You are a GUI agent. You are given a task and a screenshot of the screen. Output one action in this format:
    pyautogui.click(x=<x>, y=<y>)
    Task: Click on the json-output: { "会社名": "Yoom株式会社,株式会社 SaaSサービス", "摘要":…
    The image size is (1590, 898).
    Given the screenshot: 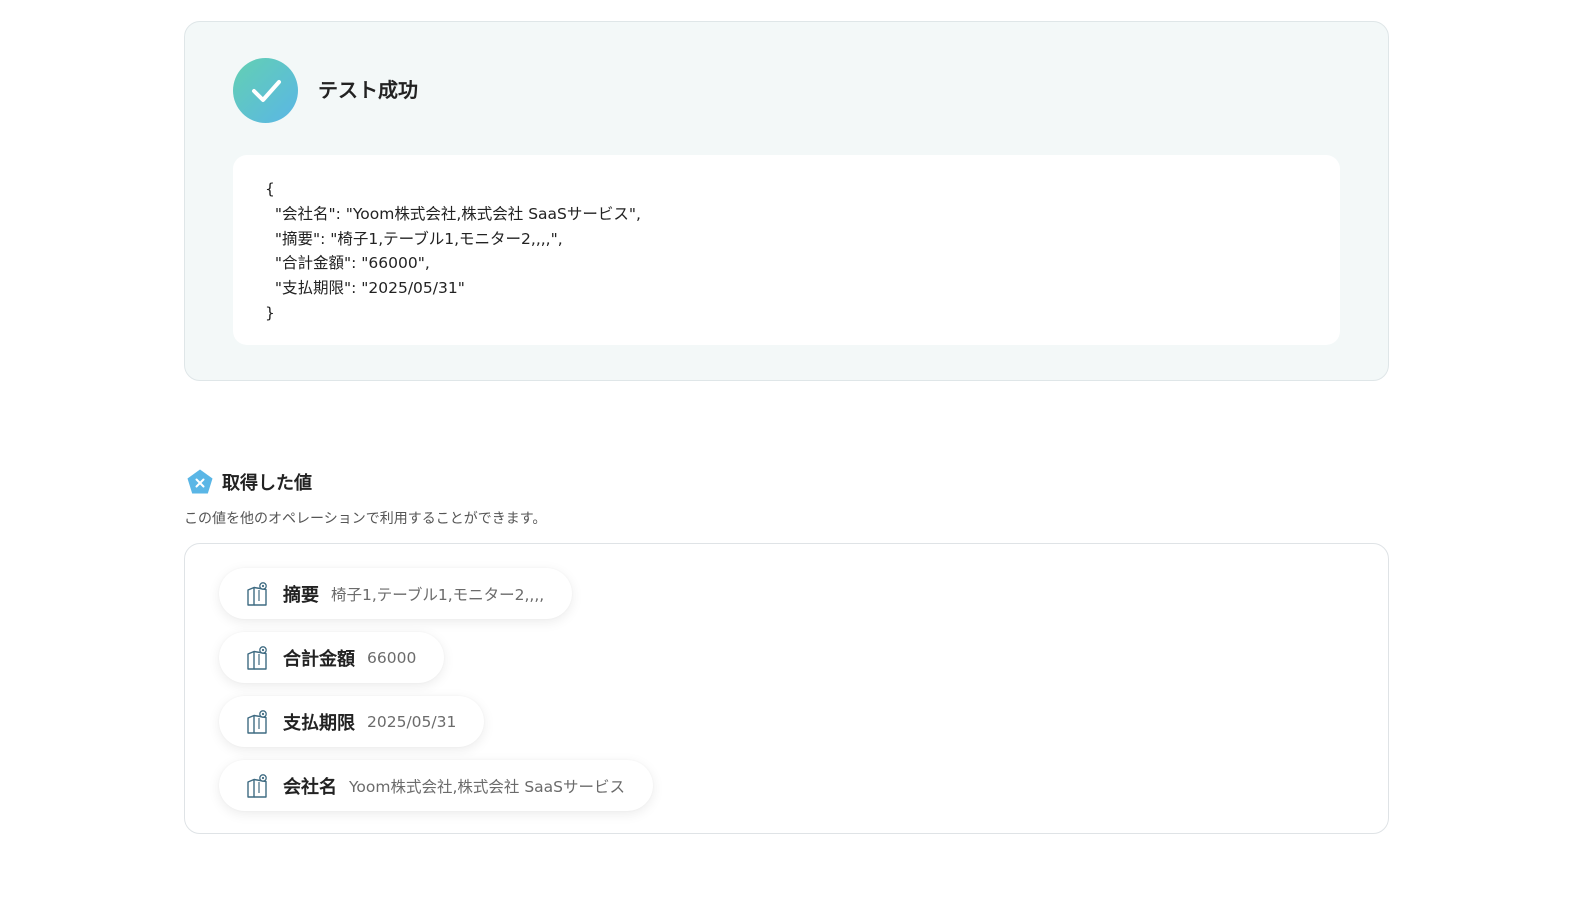 What is the action you would take?
    pyautogui.click(x=786, y=250)
    